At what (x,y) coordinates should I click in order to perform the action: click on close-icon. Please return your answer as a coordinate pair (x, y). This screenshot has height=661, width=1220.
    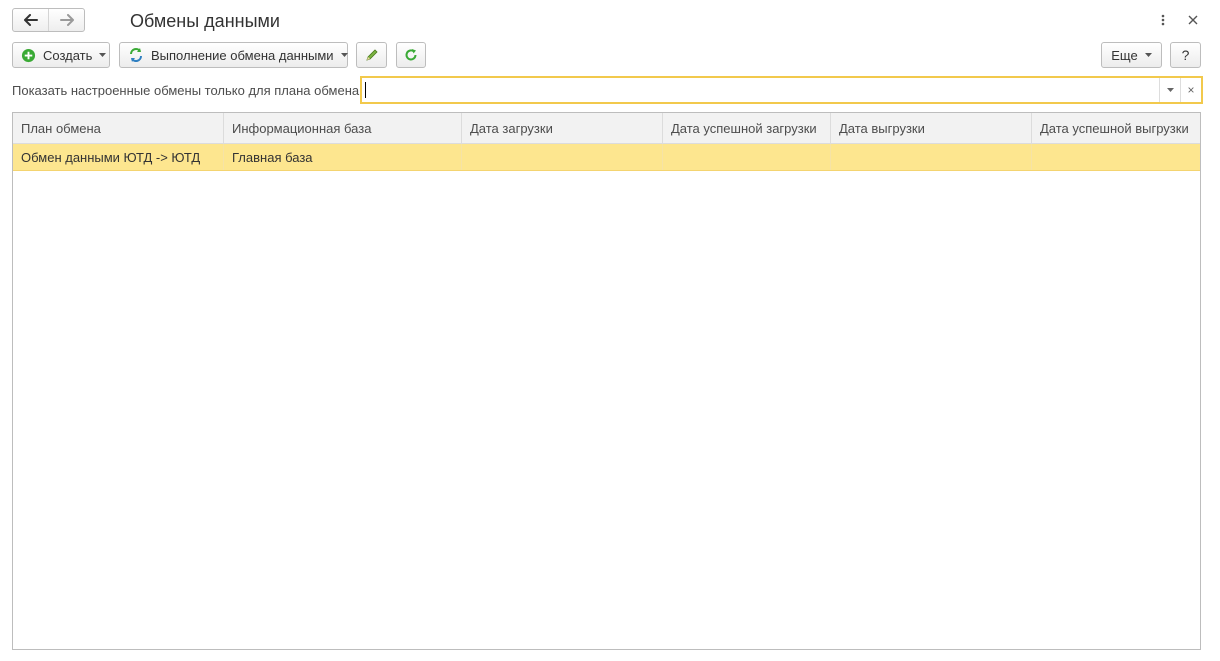
    Looking at the image, I should click on (1193, 20).